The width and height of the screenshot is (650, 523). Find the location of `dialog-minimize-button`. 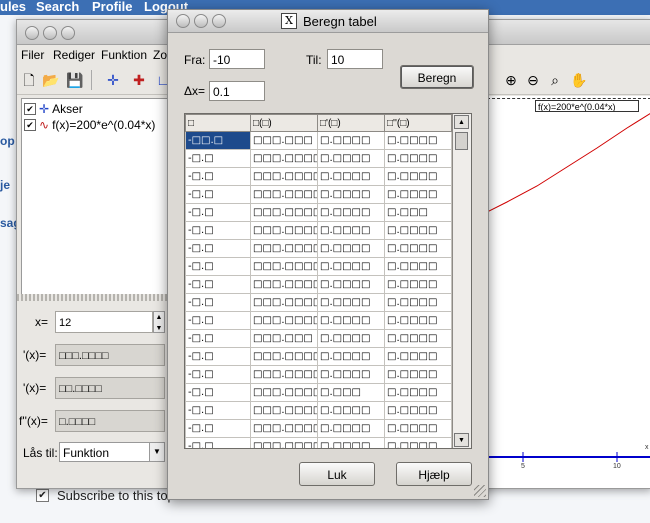

dialog-minimize-button is located at coordinates (201, 21).